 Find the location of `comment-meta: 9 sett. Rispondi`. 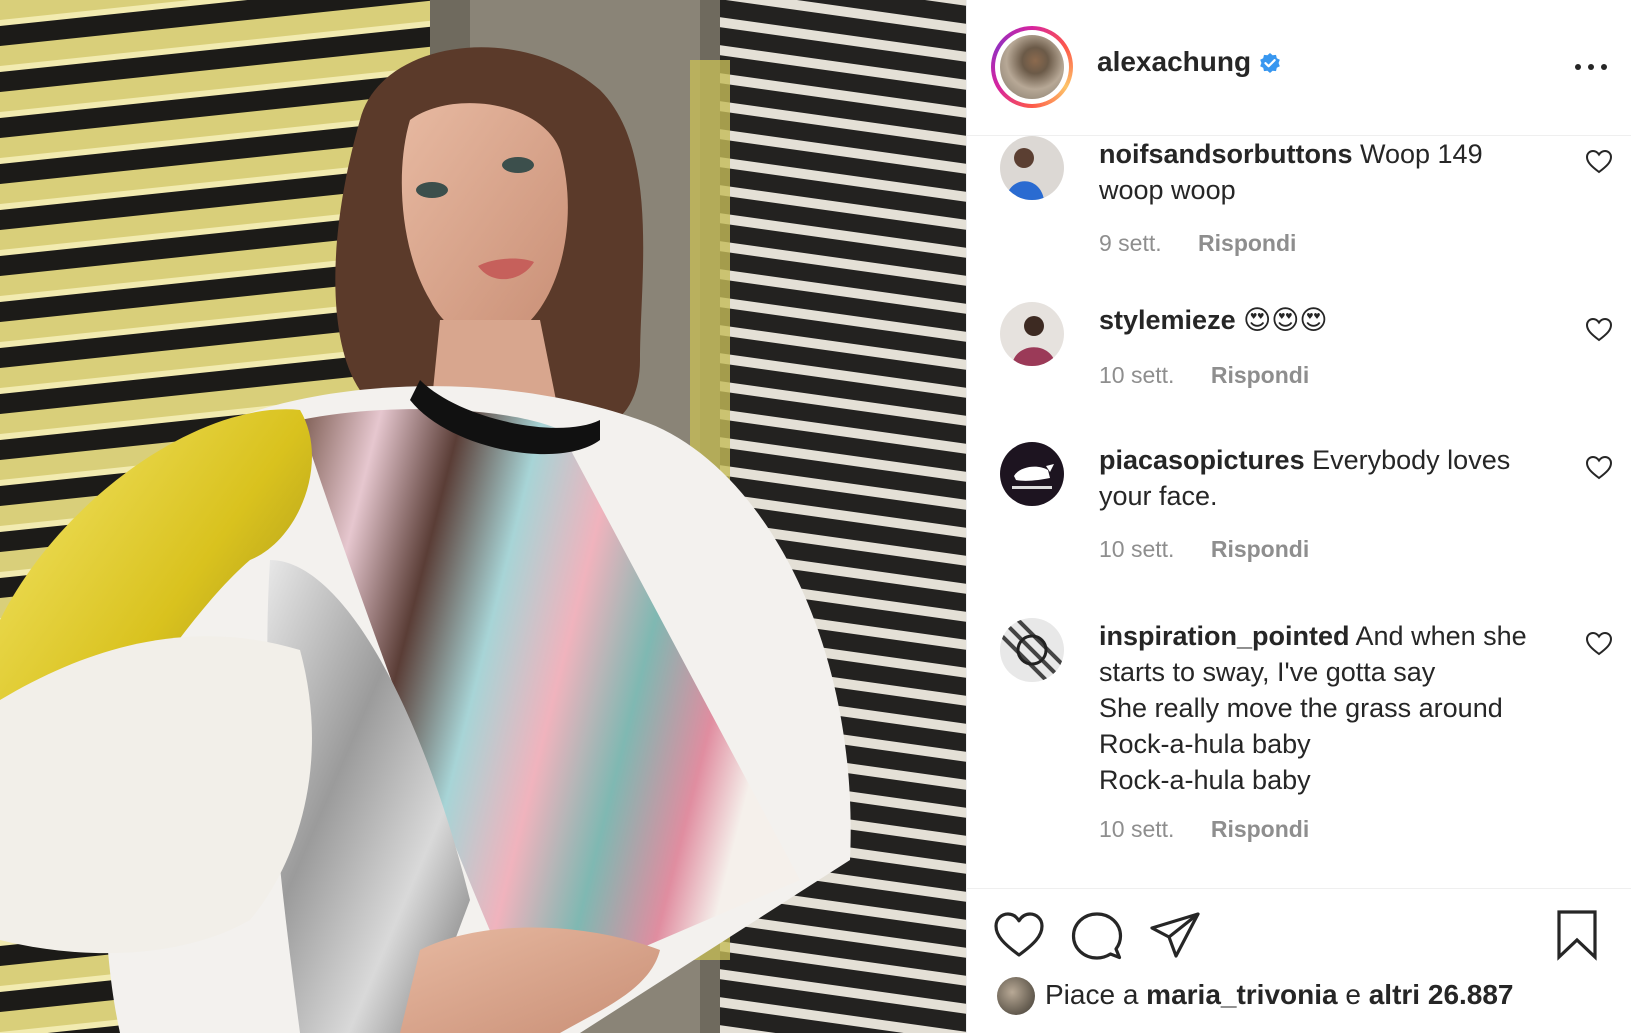

comment-meta: 9 sett. Rispondi is located at coordinates (1197, 243).